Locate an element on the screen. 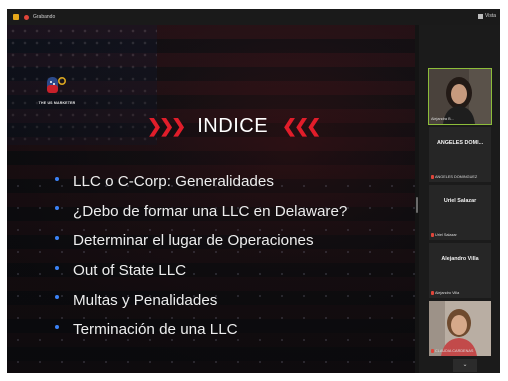  chevron-down-icon: ⌄ is located at coordinates (465, 365).